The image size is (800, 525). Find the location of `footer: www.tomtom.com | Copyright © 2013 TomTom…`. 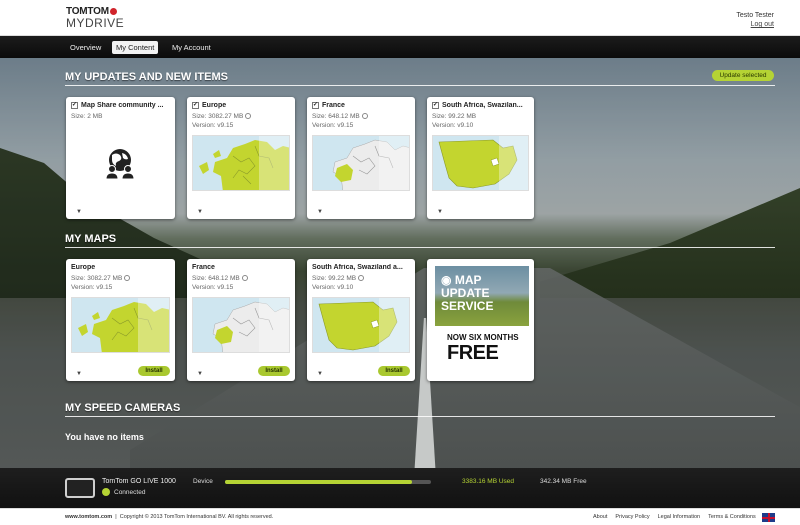

footer: www.tomtom.com | Copyright © 2013 TomTom… is located at coordinates (400, 516).